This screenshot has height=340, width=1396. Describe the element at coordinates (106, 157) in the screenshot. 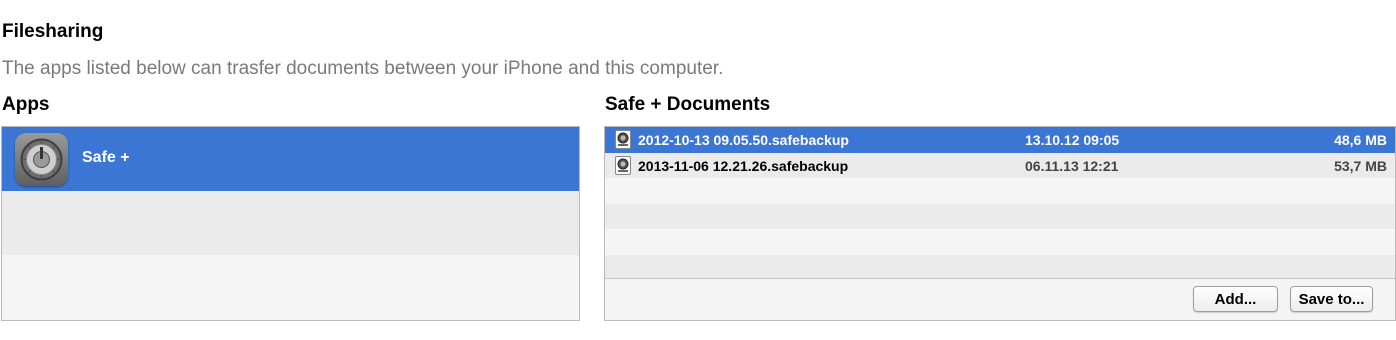

I see `app-item-label: Safe +` at that location.